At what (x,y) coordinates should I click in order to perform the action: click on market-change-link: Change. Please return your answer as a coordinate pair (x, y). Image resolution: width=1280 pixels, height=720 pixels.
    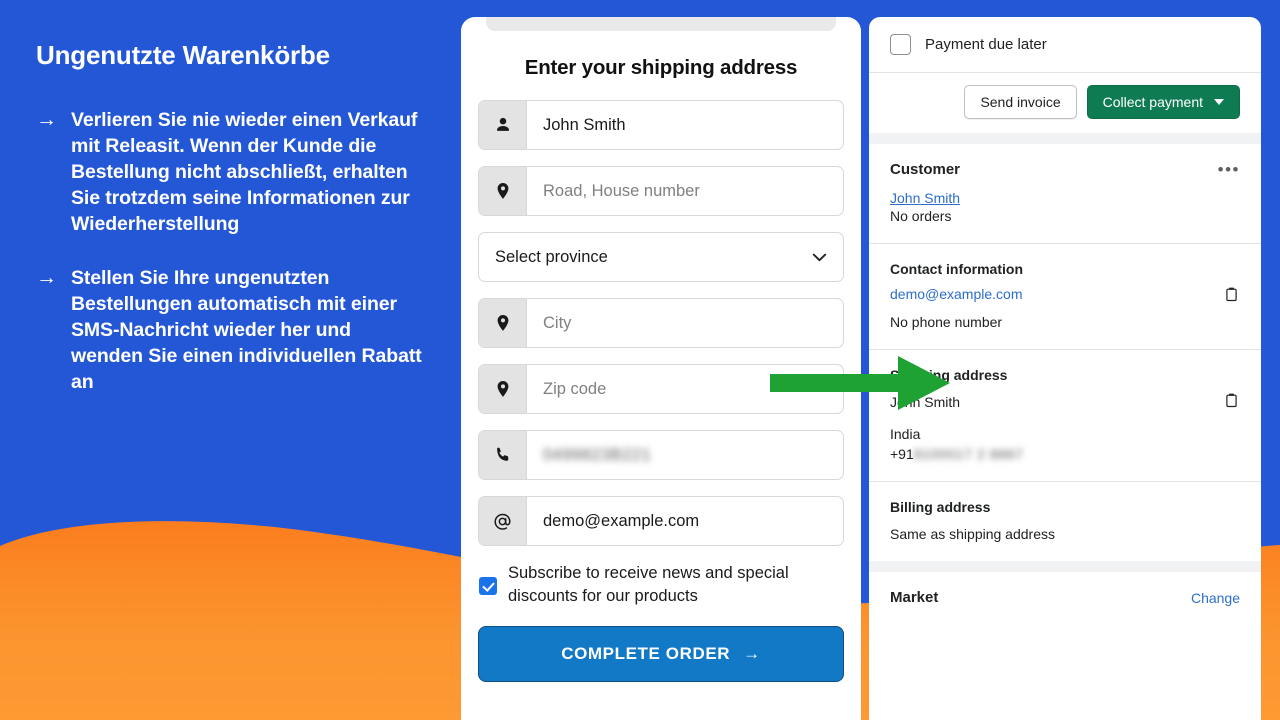
    Looking at the image, I should click on (1215, 598).